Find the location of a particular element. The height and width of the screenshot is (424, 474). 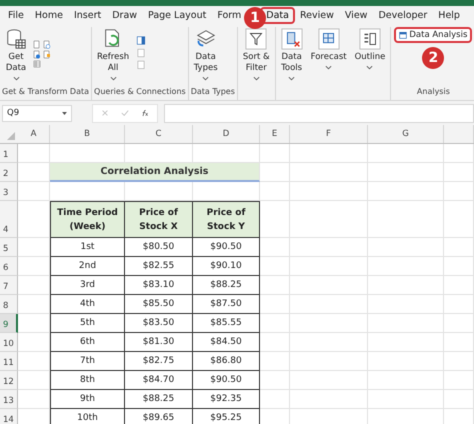

row-header: 6 is located at coordinates (9, 266).